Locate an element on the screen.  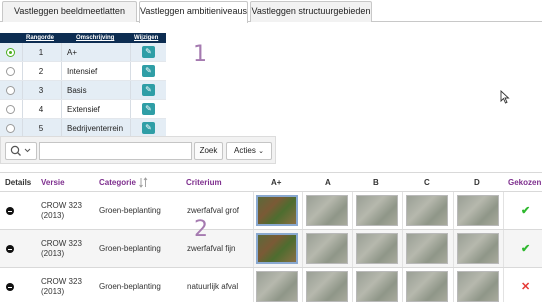
header-a-plus: A+ is located at coordinates (276, 182).